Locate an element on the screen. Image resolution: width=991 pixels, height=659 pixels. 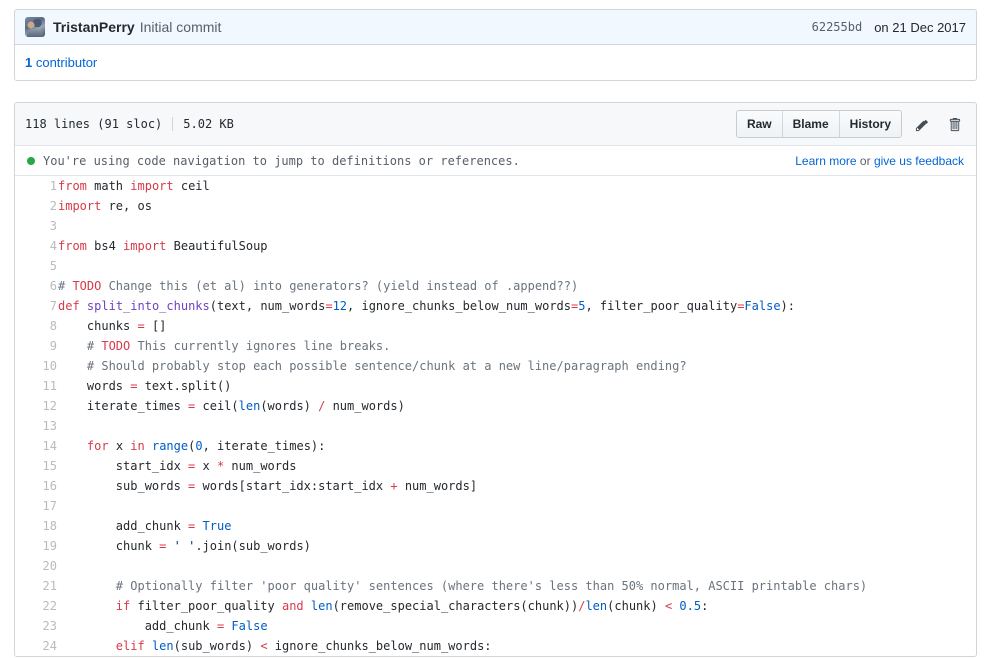
line-number: 7 is located at coordinates (36, 306).